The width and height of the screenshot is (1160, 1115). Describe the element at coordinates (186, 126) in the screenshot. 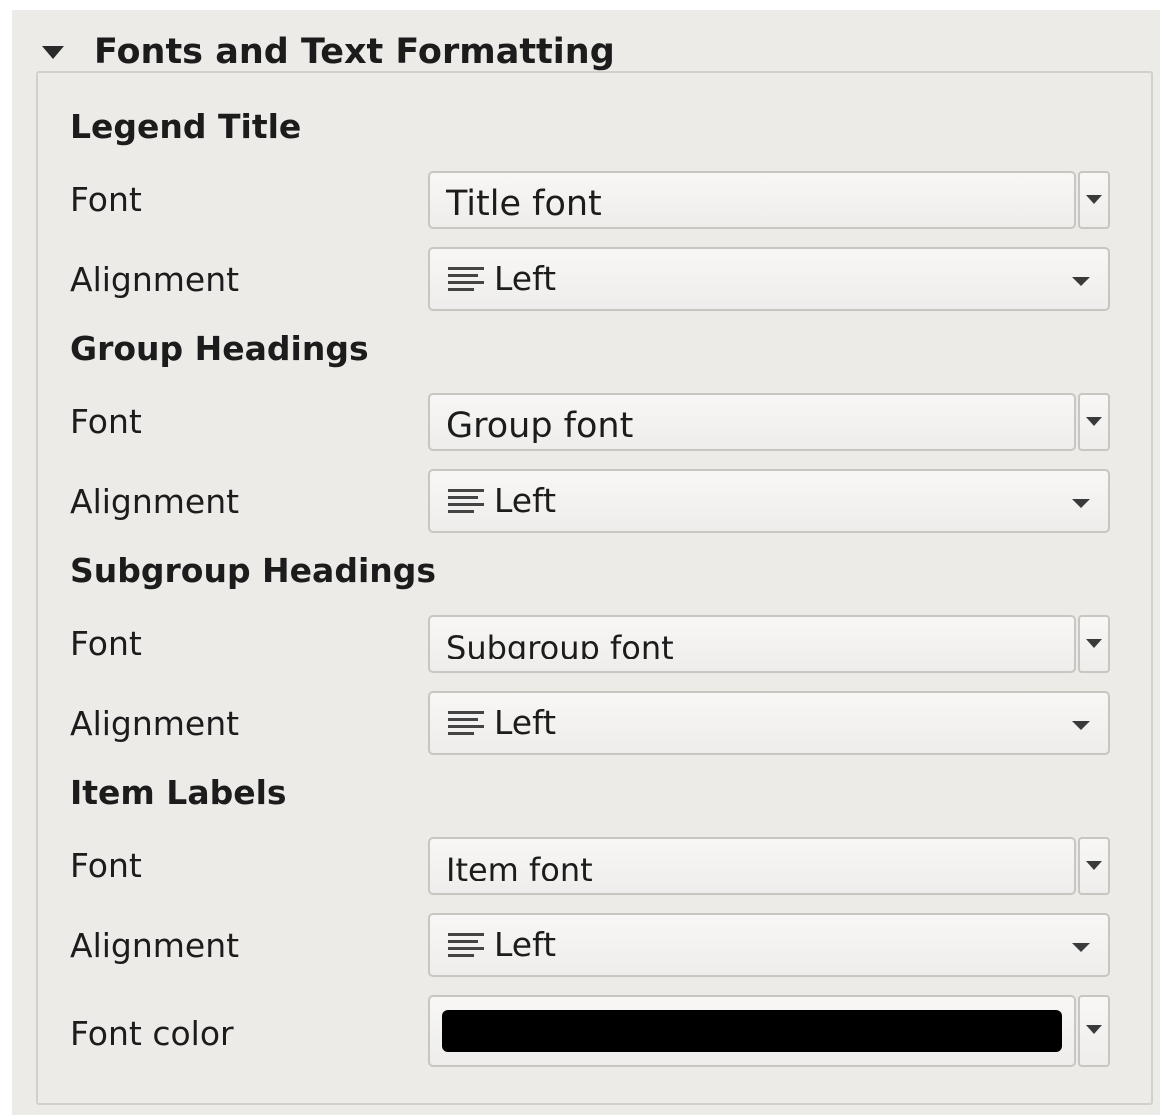

I see `legend-title-heading: Legend Title` at that location.